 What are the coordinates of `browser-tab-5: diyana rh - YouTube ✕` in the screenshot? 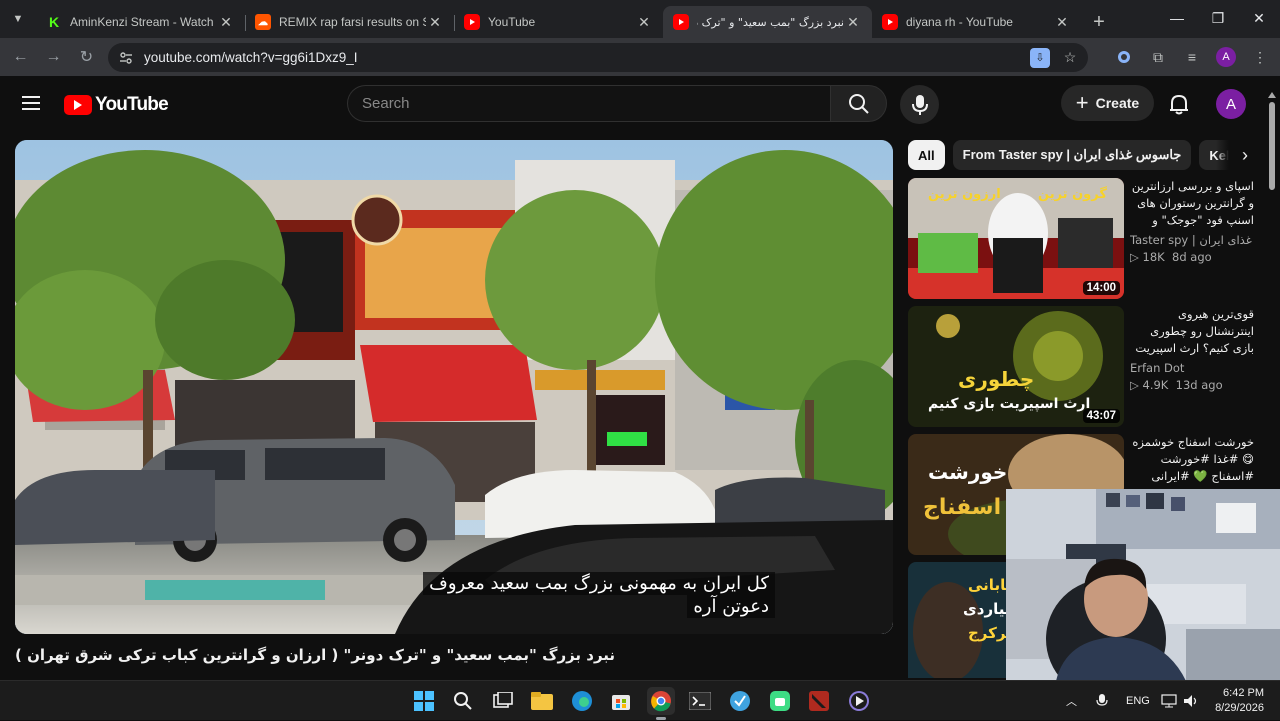 It's located at (976, 22).